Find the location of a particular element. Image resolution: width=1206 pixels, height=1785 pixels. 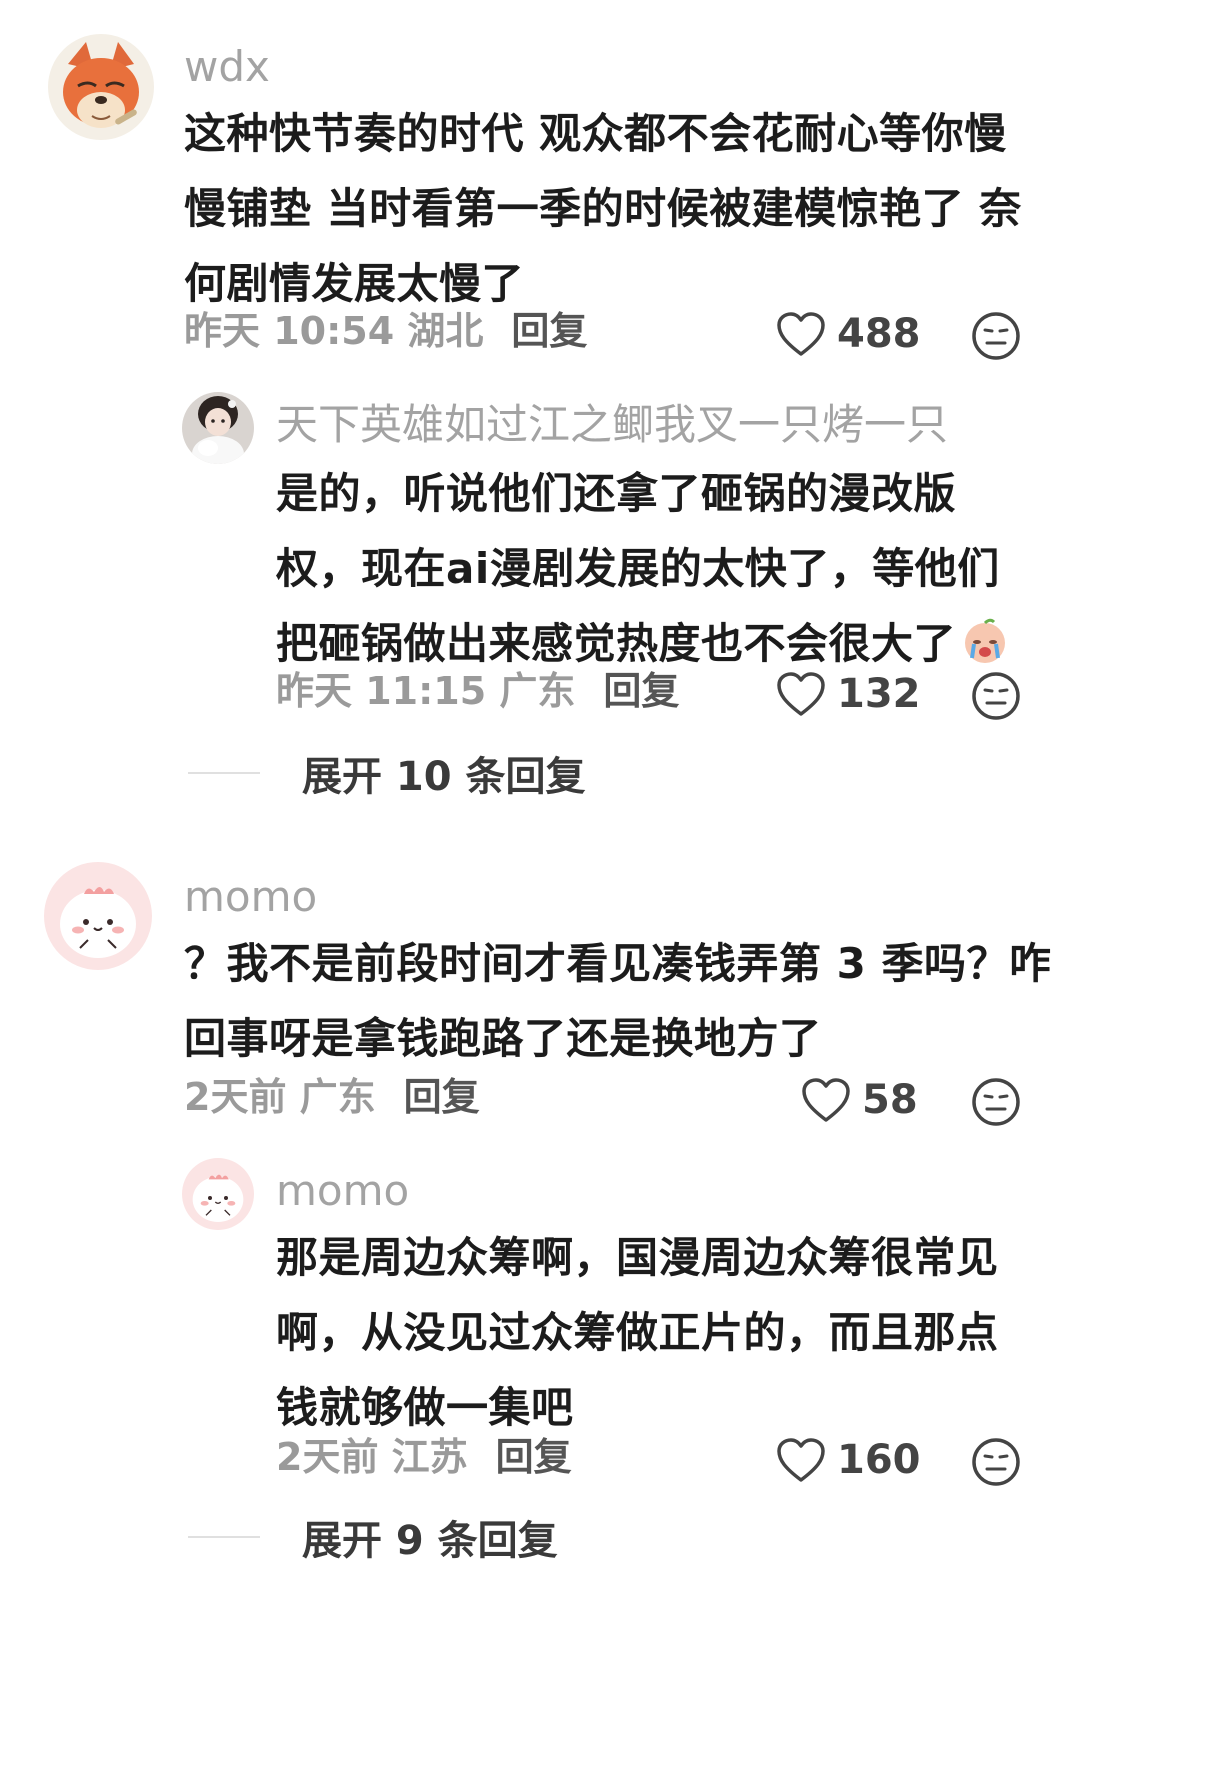

crying-face-emoji-icon is located at coordinates (985, 640).